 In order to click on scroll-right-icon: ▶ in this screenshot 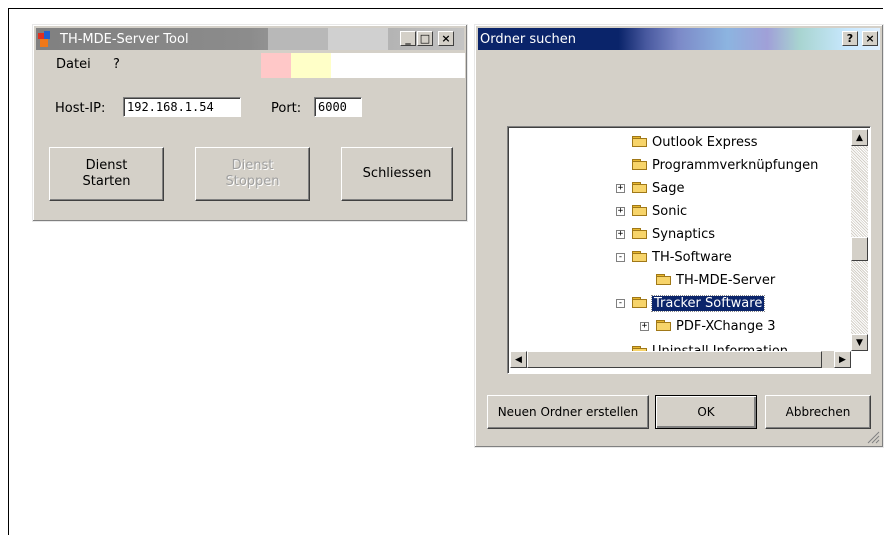, I will do `click(842, 359)`.